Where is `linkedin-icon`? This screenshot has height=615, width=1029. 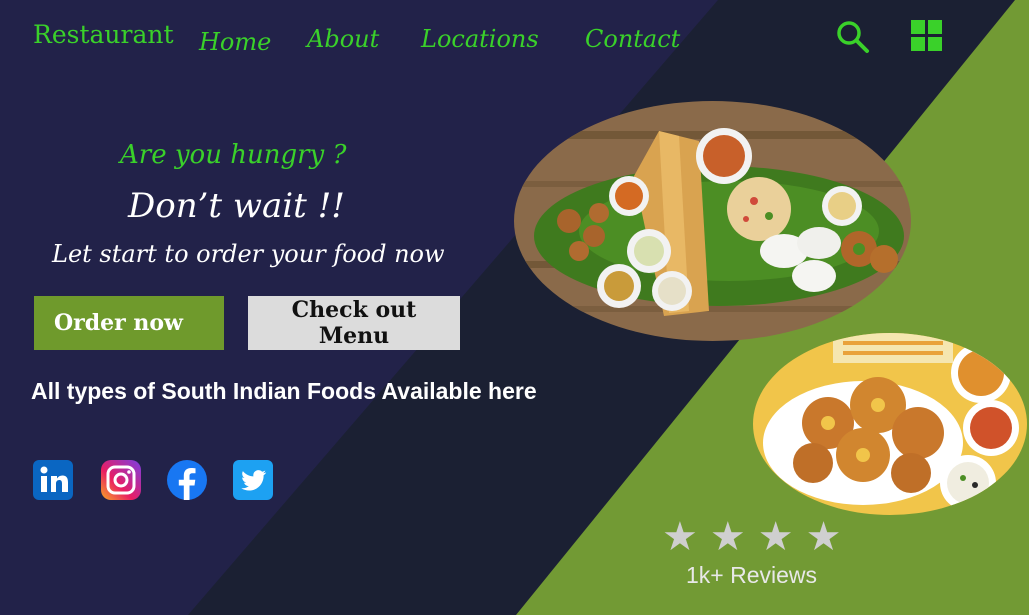 linkedin-icon is located at coordinates (53, 480).